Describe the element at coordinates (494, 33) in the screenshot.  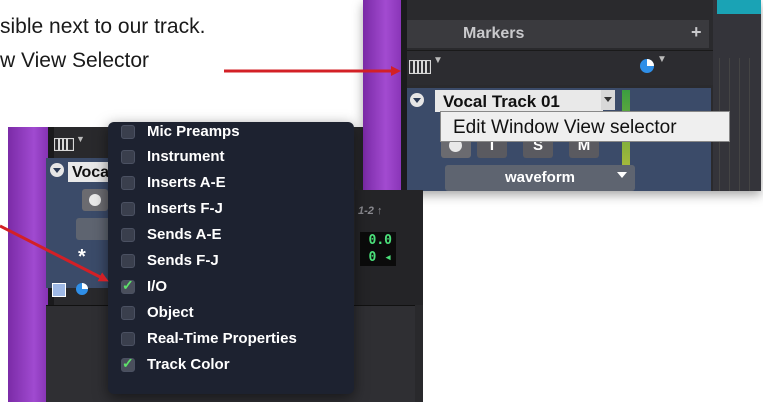
I see `markers-label: Markers` at that location.